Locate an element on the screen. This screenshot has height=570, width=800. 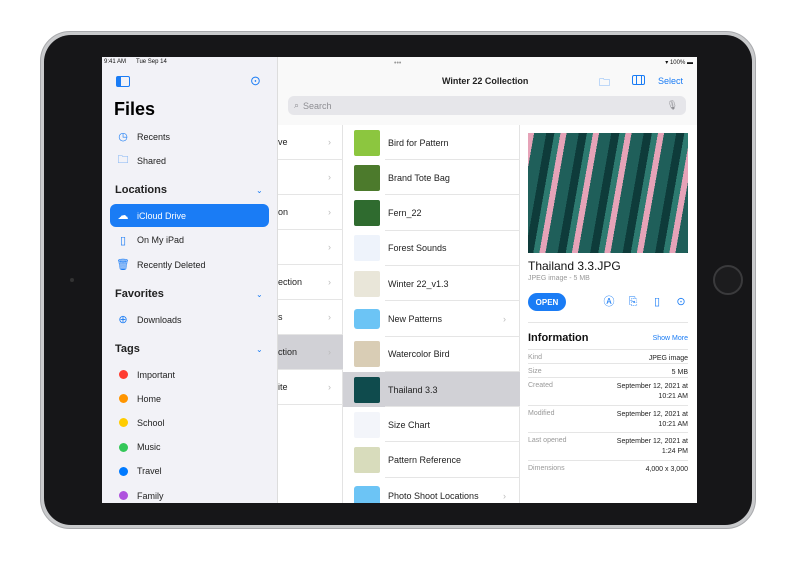
folder-row: ite › is located at coordinates (310, 387).